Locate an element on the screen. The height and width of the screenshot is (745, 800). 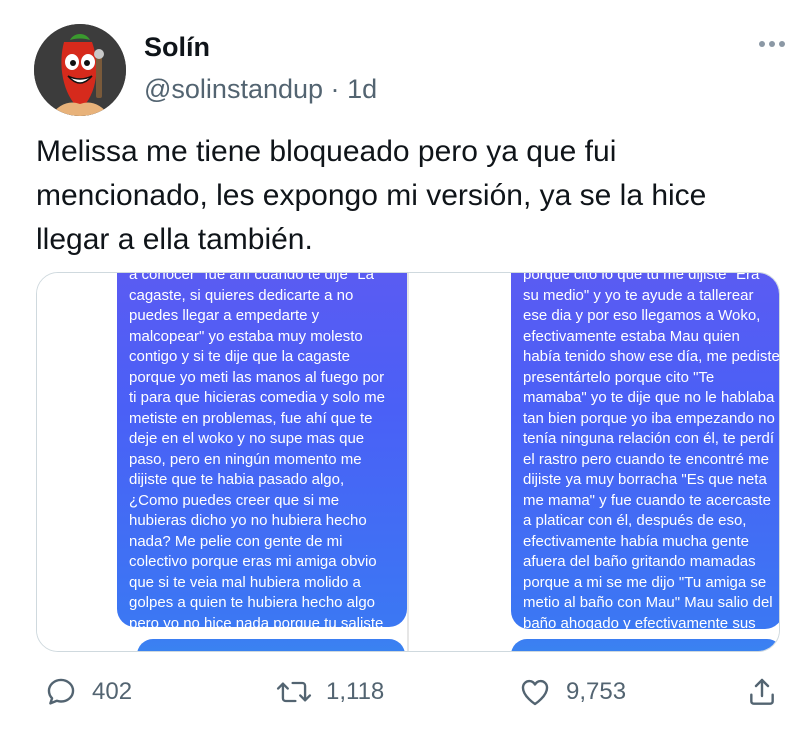
message-line: puedes llegar a empedarte y is located at coordinates (224, 315).